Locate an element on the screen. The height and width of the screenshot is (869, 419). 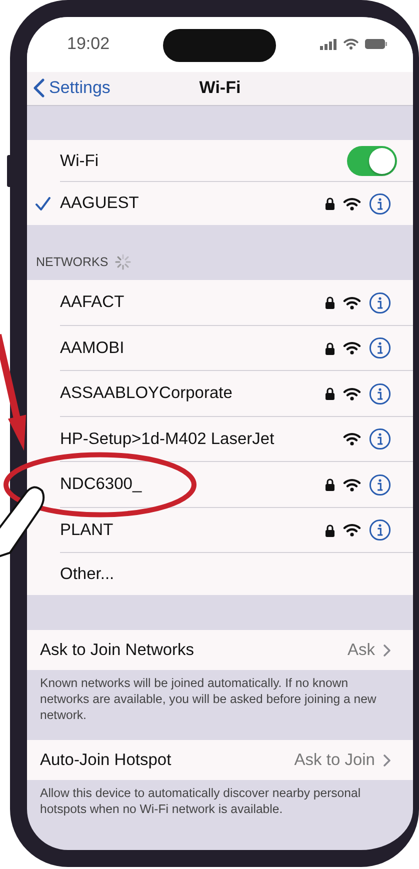
setting-value: Ask is located at coordinates (361, 650).